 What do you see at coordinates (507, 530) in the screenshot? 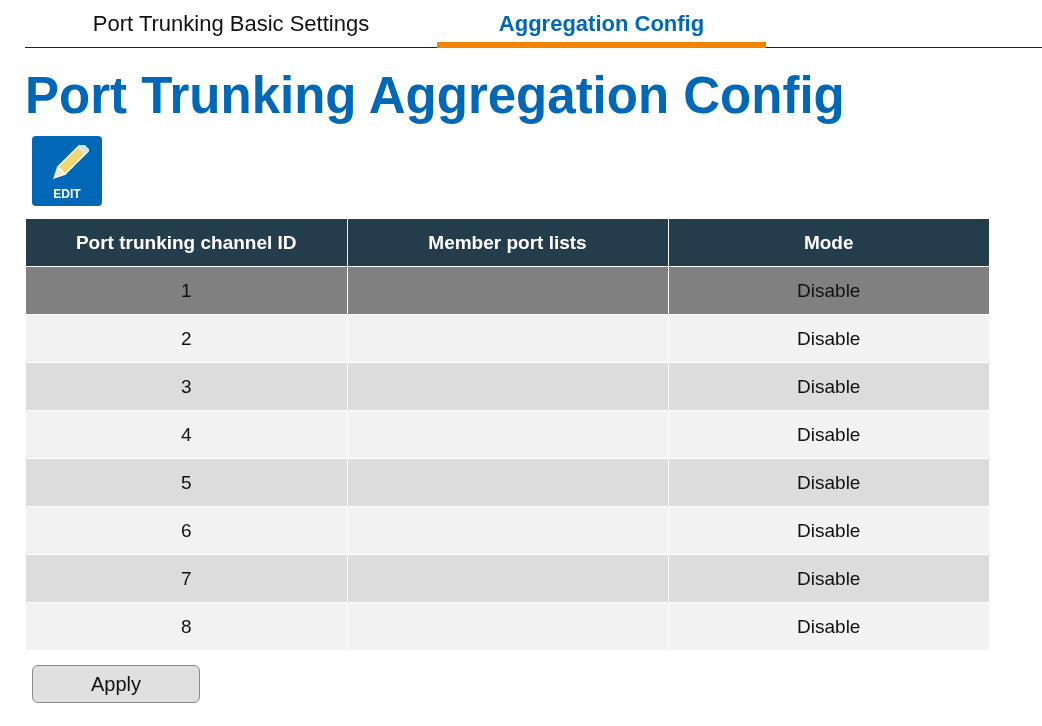
I see `table-row: 6 Disable` at bounding box center [507, 530].